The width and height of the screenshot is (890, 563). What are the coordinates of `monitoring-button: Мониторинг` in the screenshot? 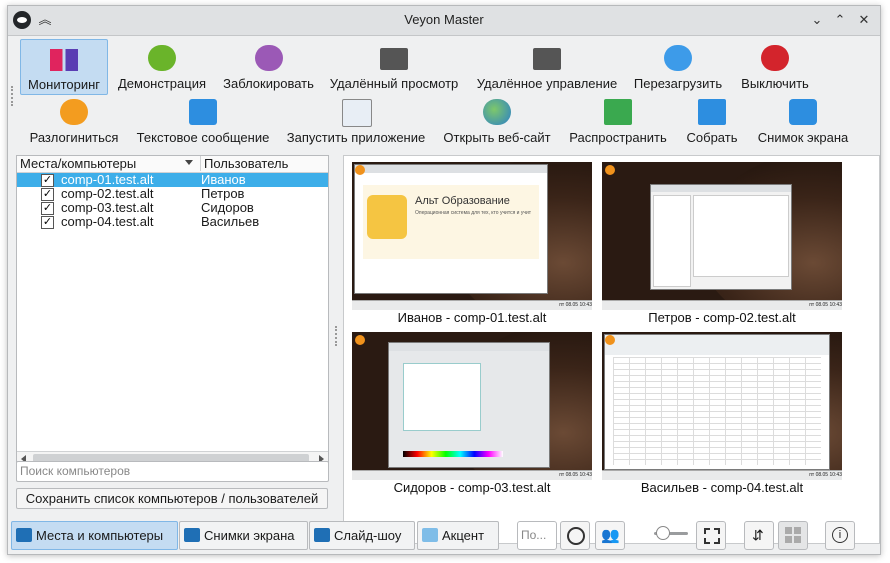 It's located at (64, 67).